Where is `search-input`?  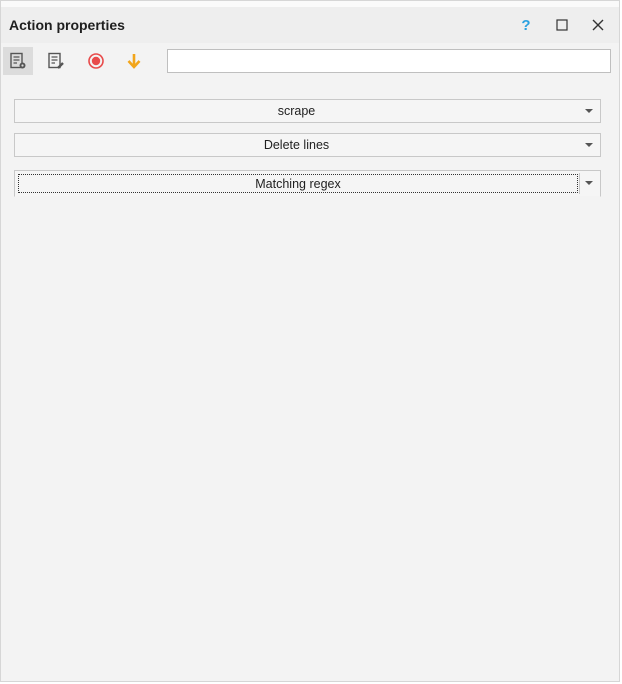
search-input is located at coordinates (389, 61).